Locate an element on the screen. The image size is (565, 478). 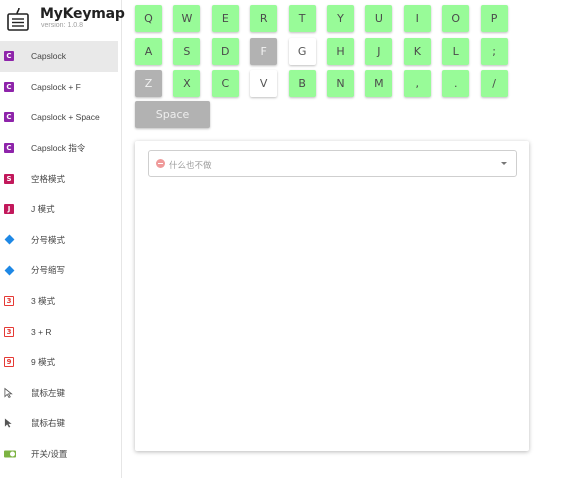
sidebar-item-label: 3 + R is located at coordinates (41, 331).